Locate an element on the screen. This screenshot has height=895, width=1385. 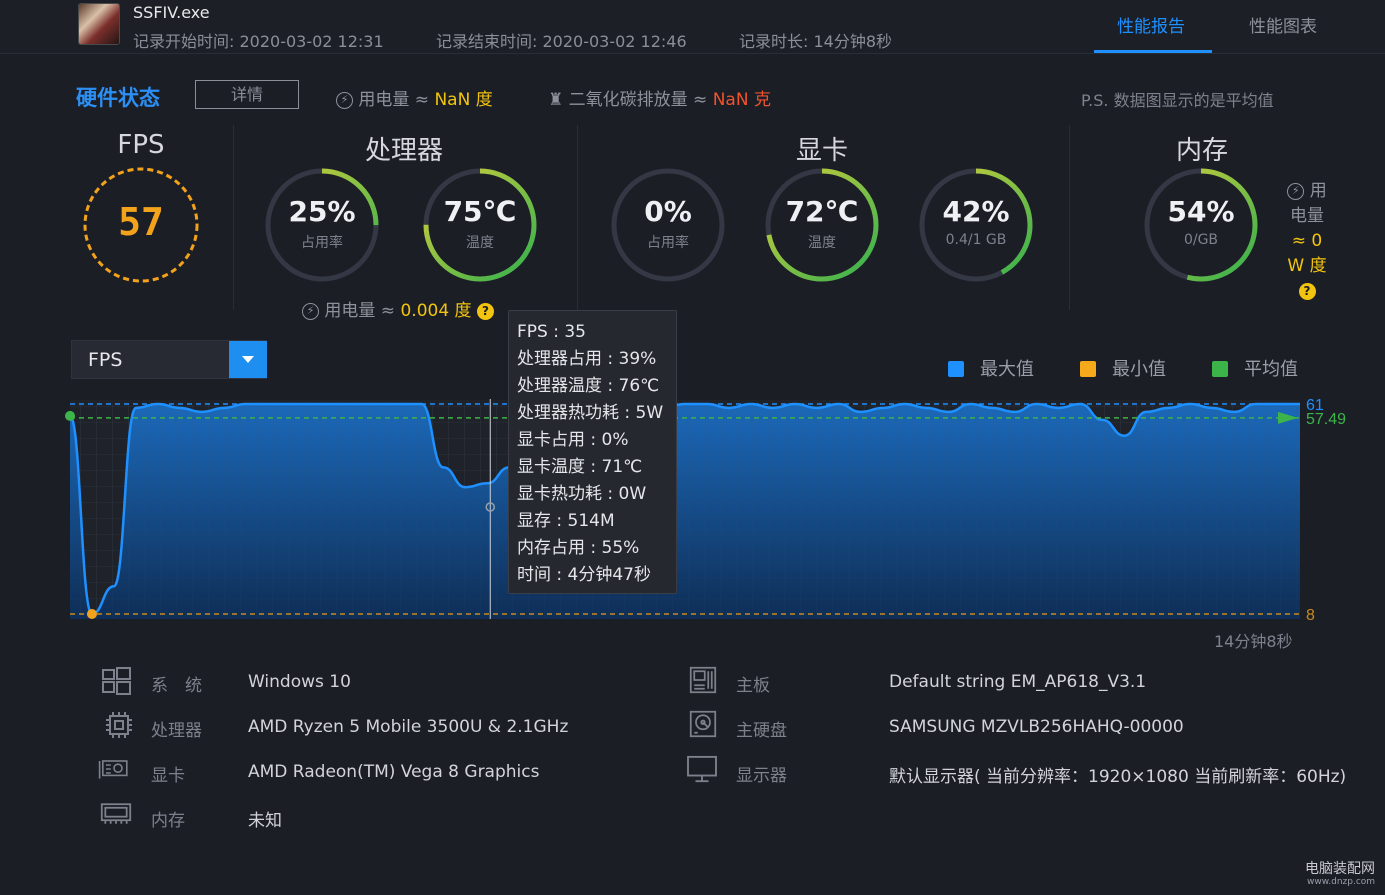
memory-icon is located at coordinates (116, 813).